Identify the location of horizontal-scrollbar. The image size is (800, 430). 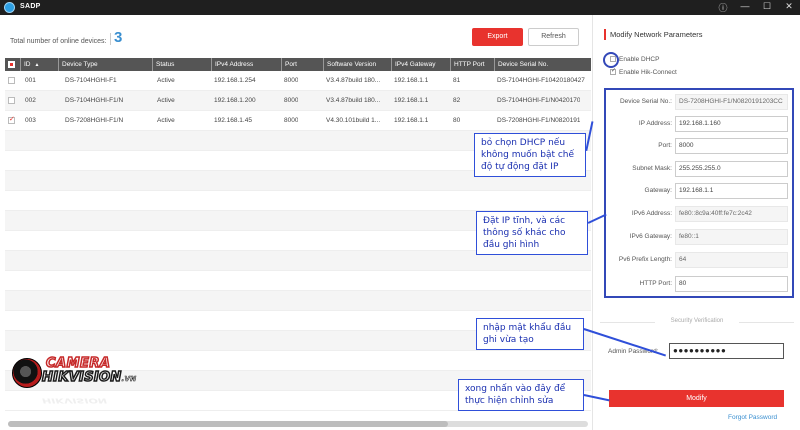
(298, 424).